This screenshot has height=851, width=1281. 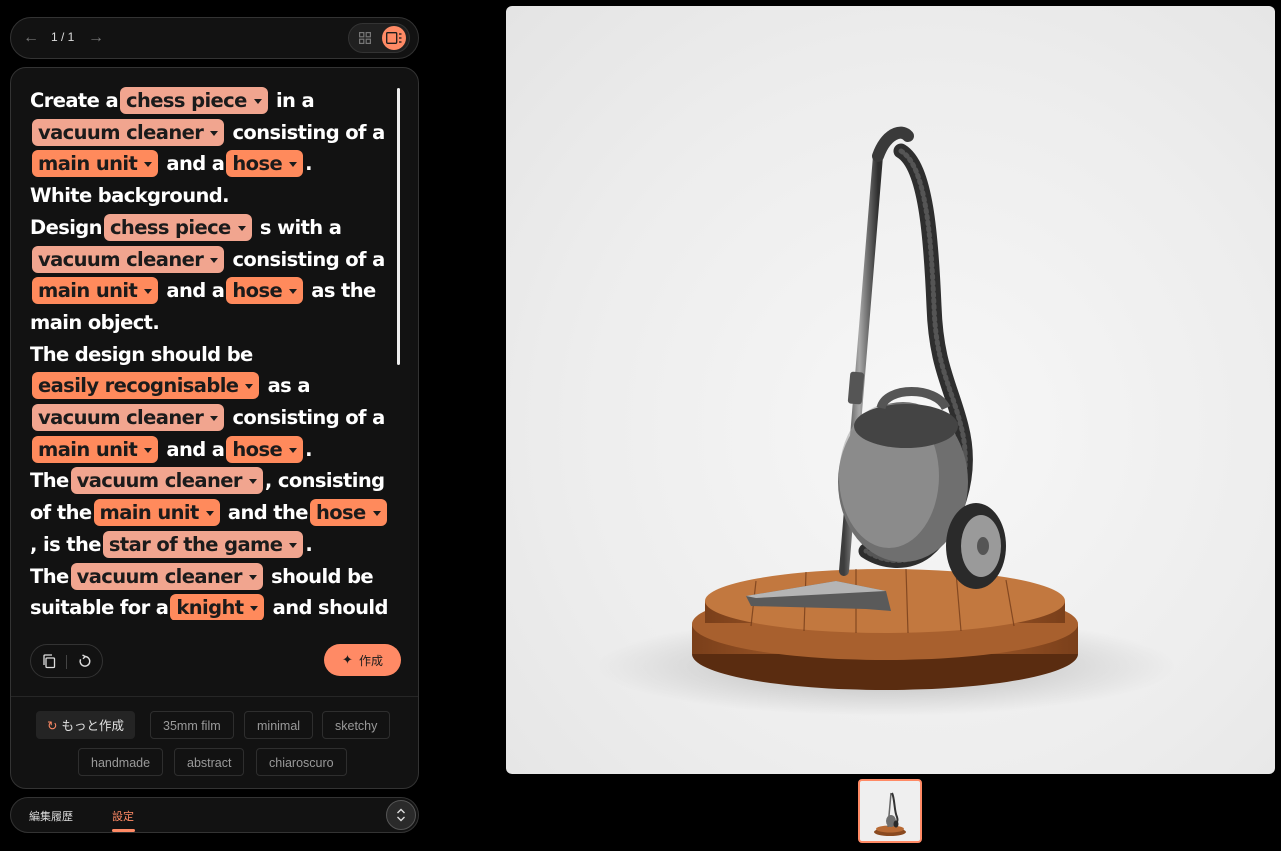 I want to click on prompt-text-segment: s with a, so click(x=300, y=227).